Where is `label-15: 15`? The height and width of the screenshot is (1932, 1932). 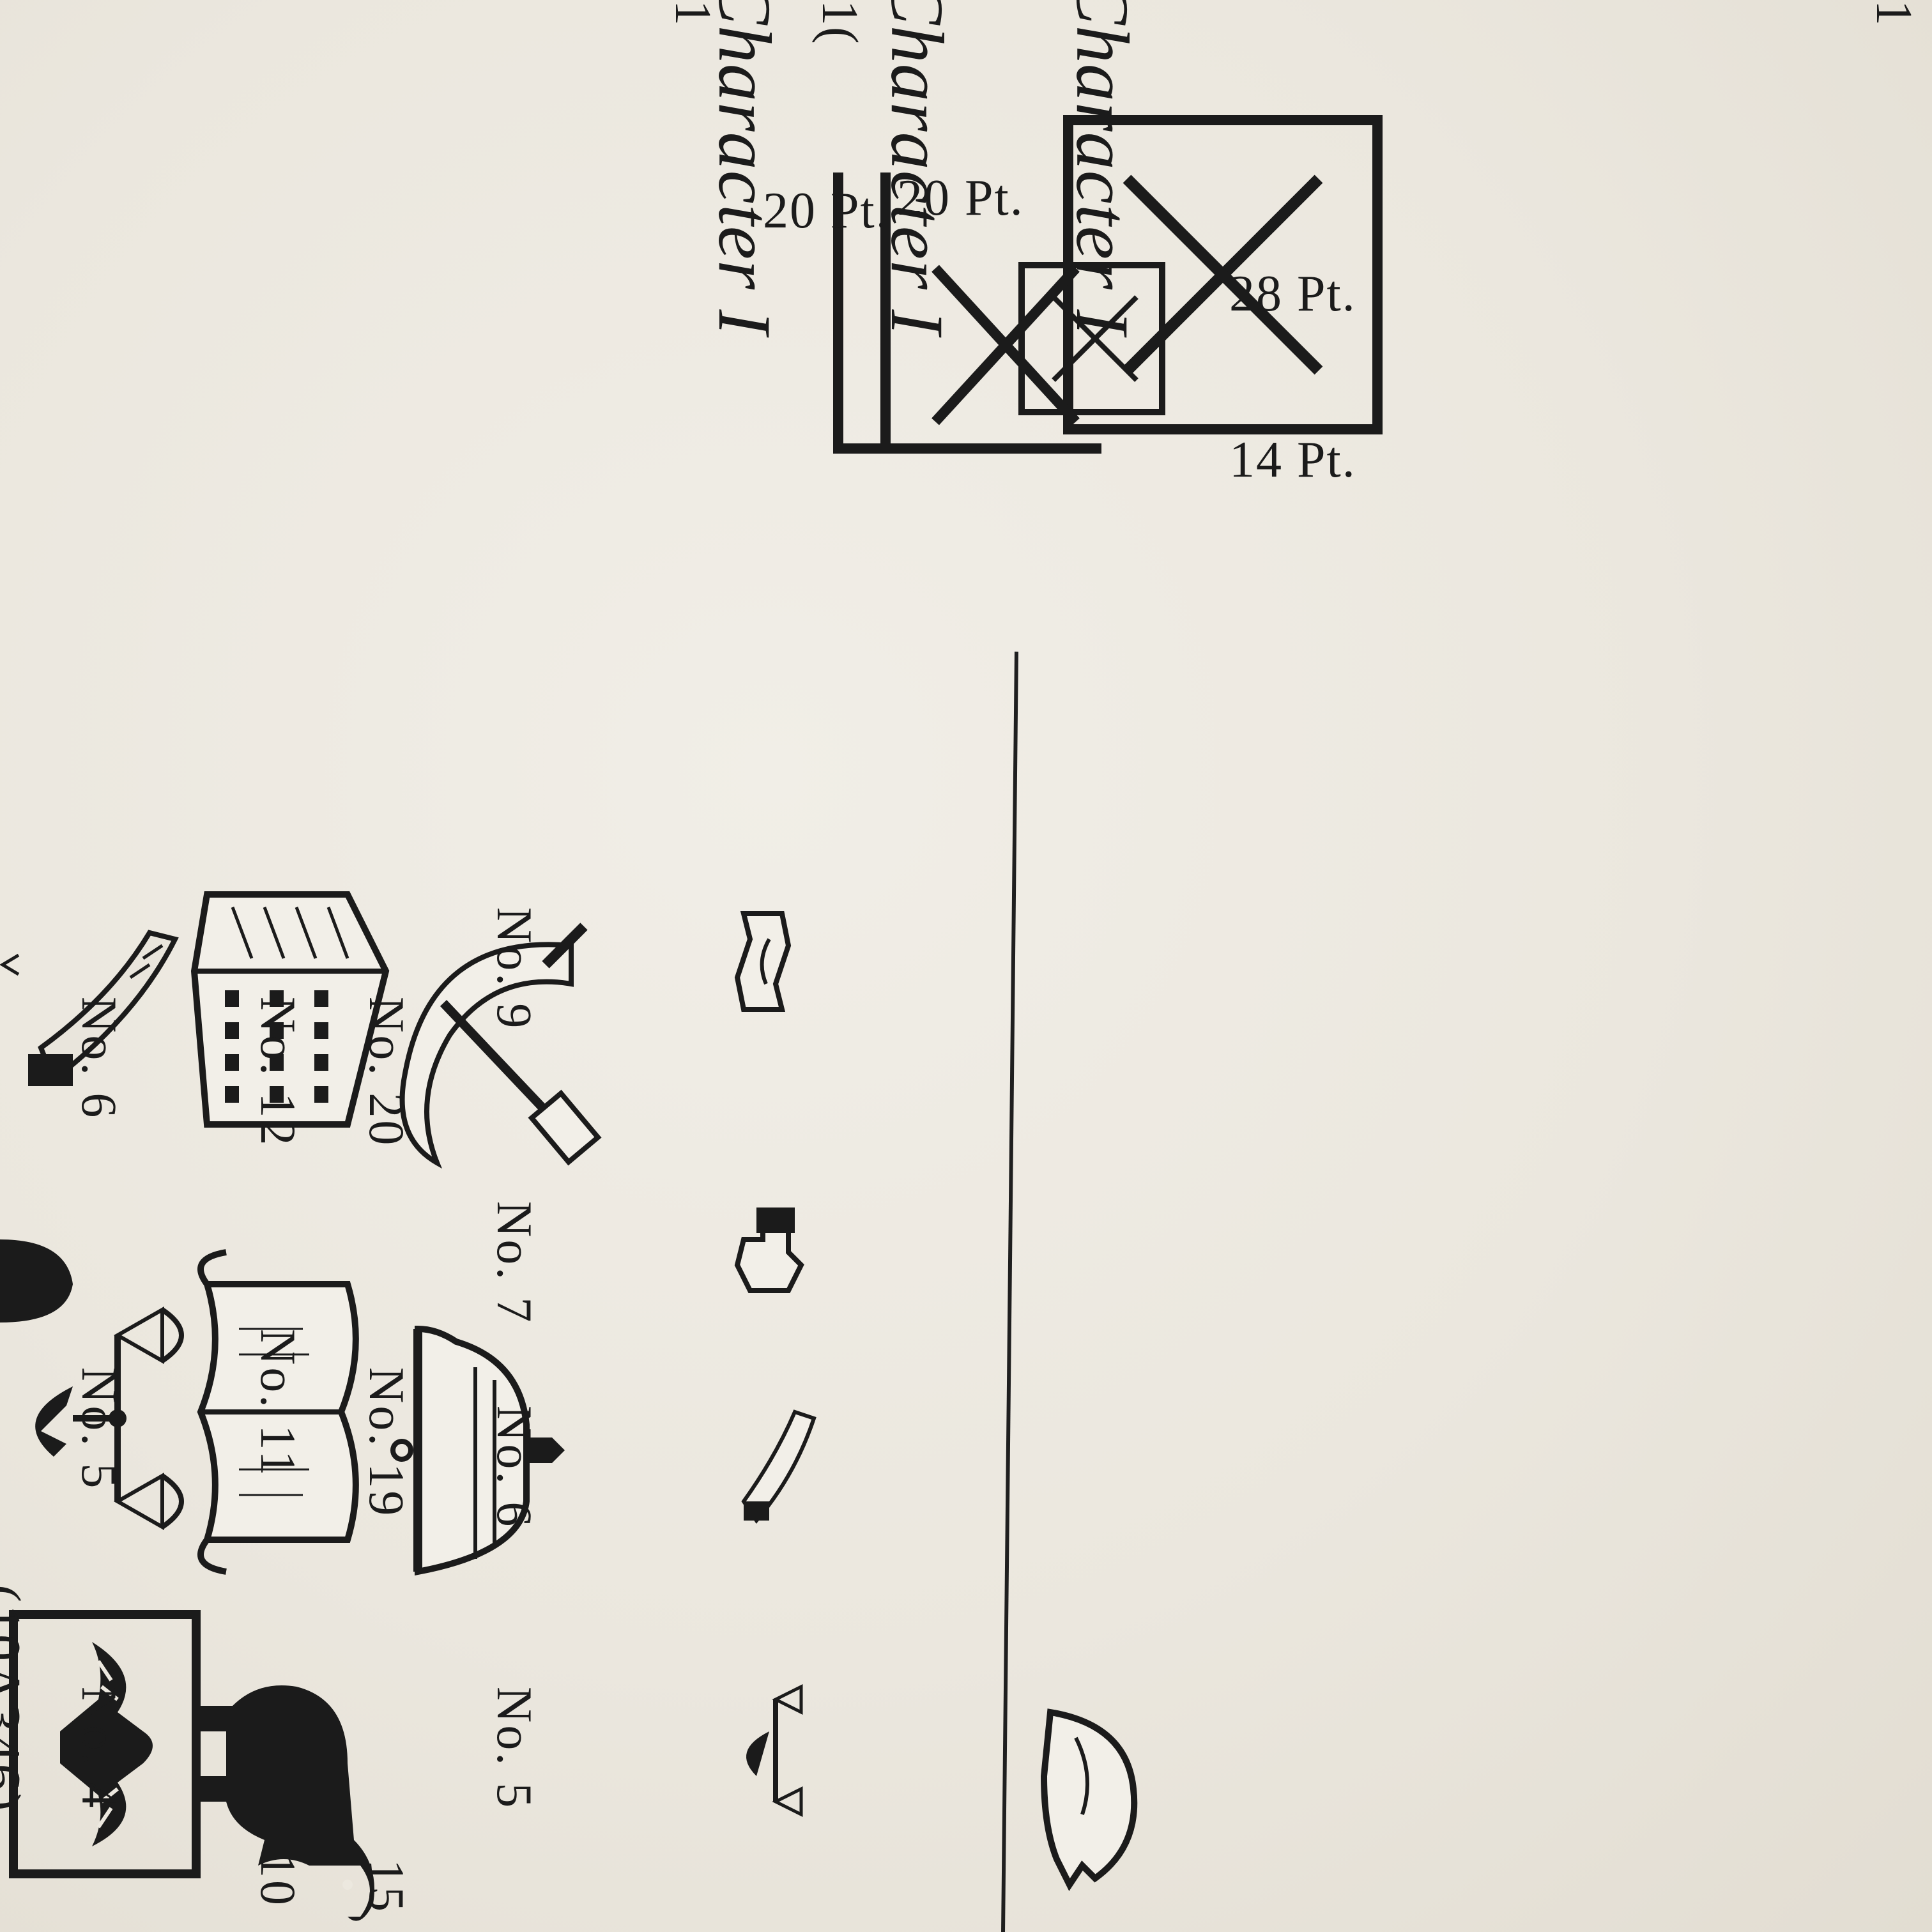
label-15: 15 is located at coordinates (387, 1886).